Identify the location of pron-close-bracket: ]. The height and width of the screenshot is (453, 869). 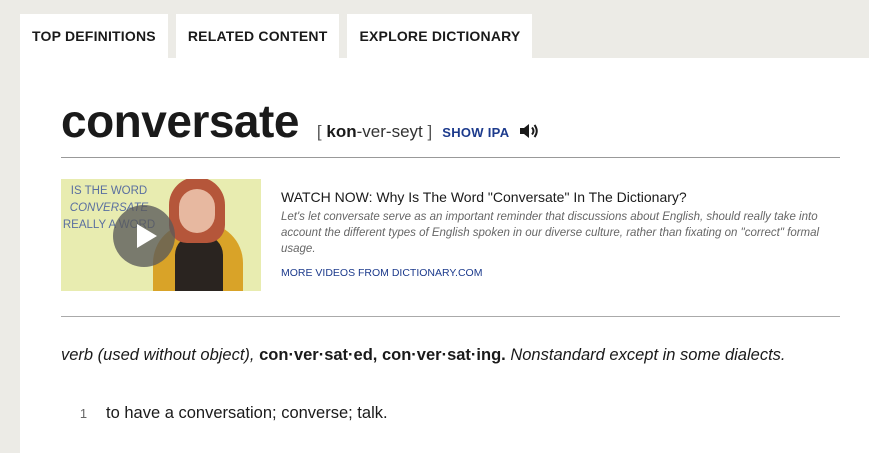
(430, 131).